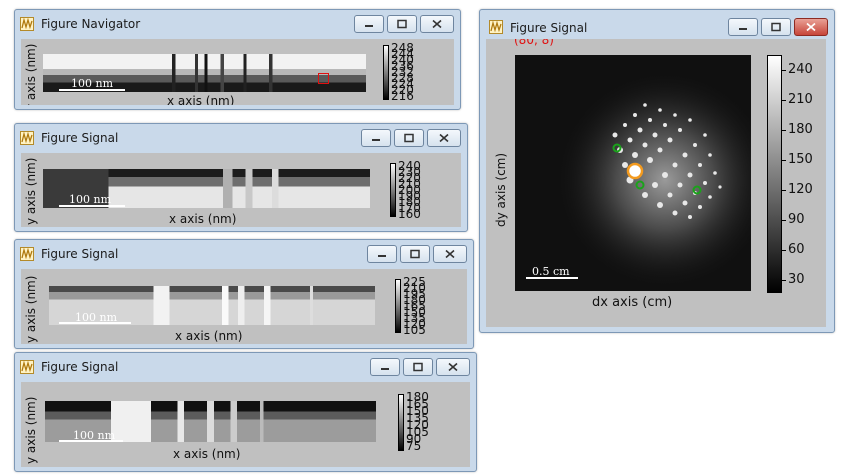 The image size is (844, 475). I want to click on navigator-titlebar: Figure Navigator, so click(237, 24).